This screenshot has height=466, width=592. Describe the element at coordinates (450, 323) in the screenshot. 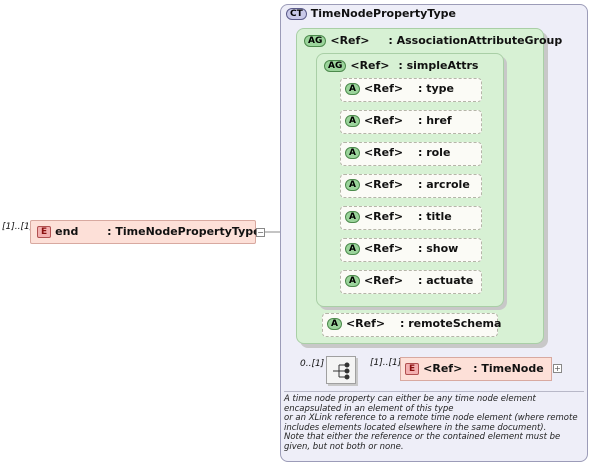

I see `attribute-name: : remoteSchema` at that location.